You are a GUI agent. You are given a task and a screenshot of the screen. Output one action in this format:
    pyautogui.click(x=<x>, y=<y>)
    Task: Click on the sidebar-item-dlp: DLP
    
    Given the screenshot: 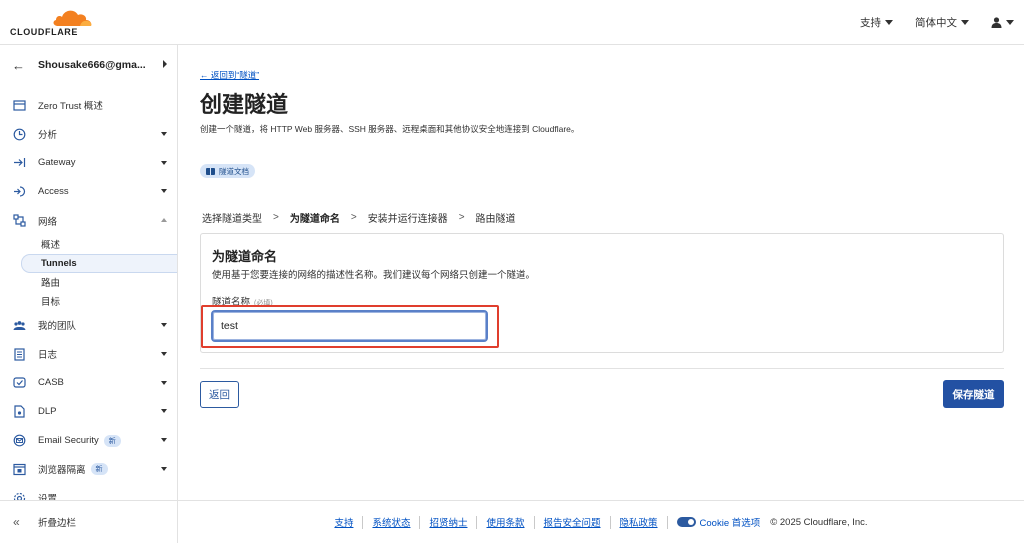 What is the action you would take?
    pyautogui.click(x=88, y=411)
    